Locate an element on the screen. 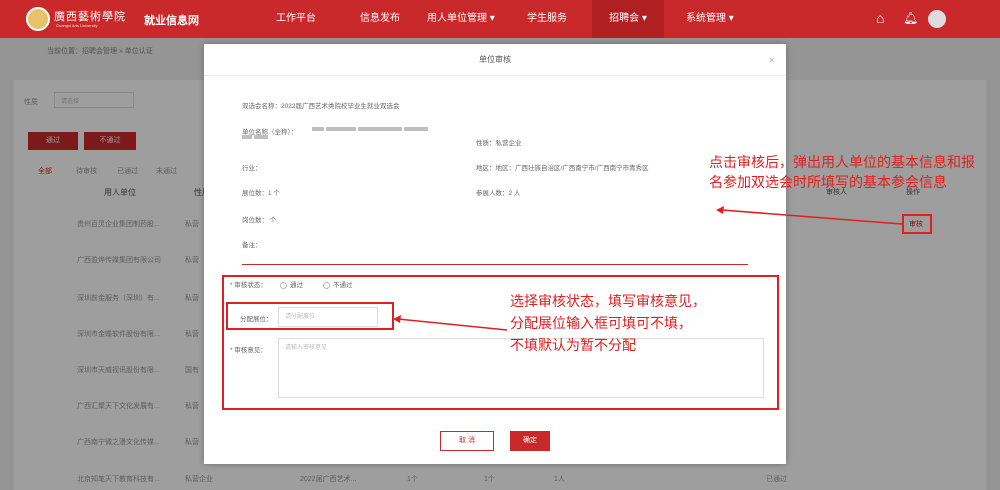 This screenshot has height=490, width=1000. annotation-note-2: 选择审核状态，填写审核意见， is located at coordinates (608, 301).